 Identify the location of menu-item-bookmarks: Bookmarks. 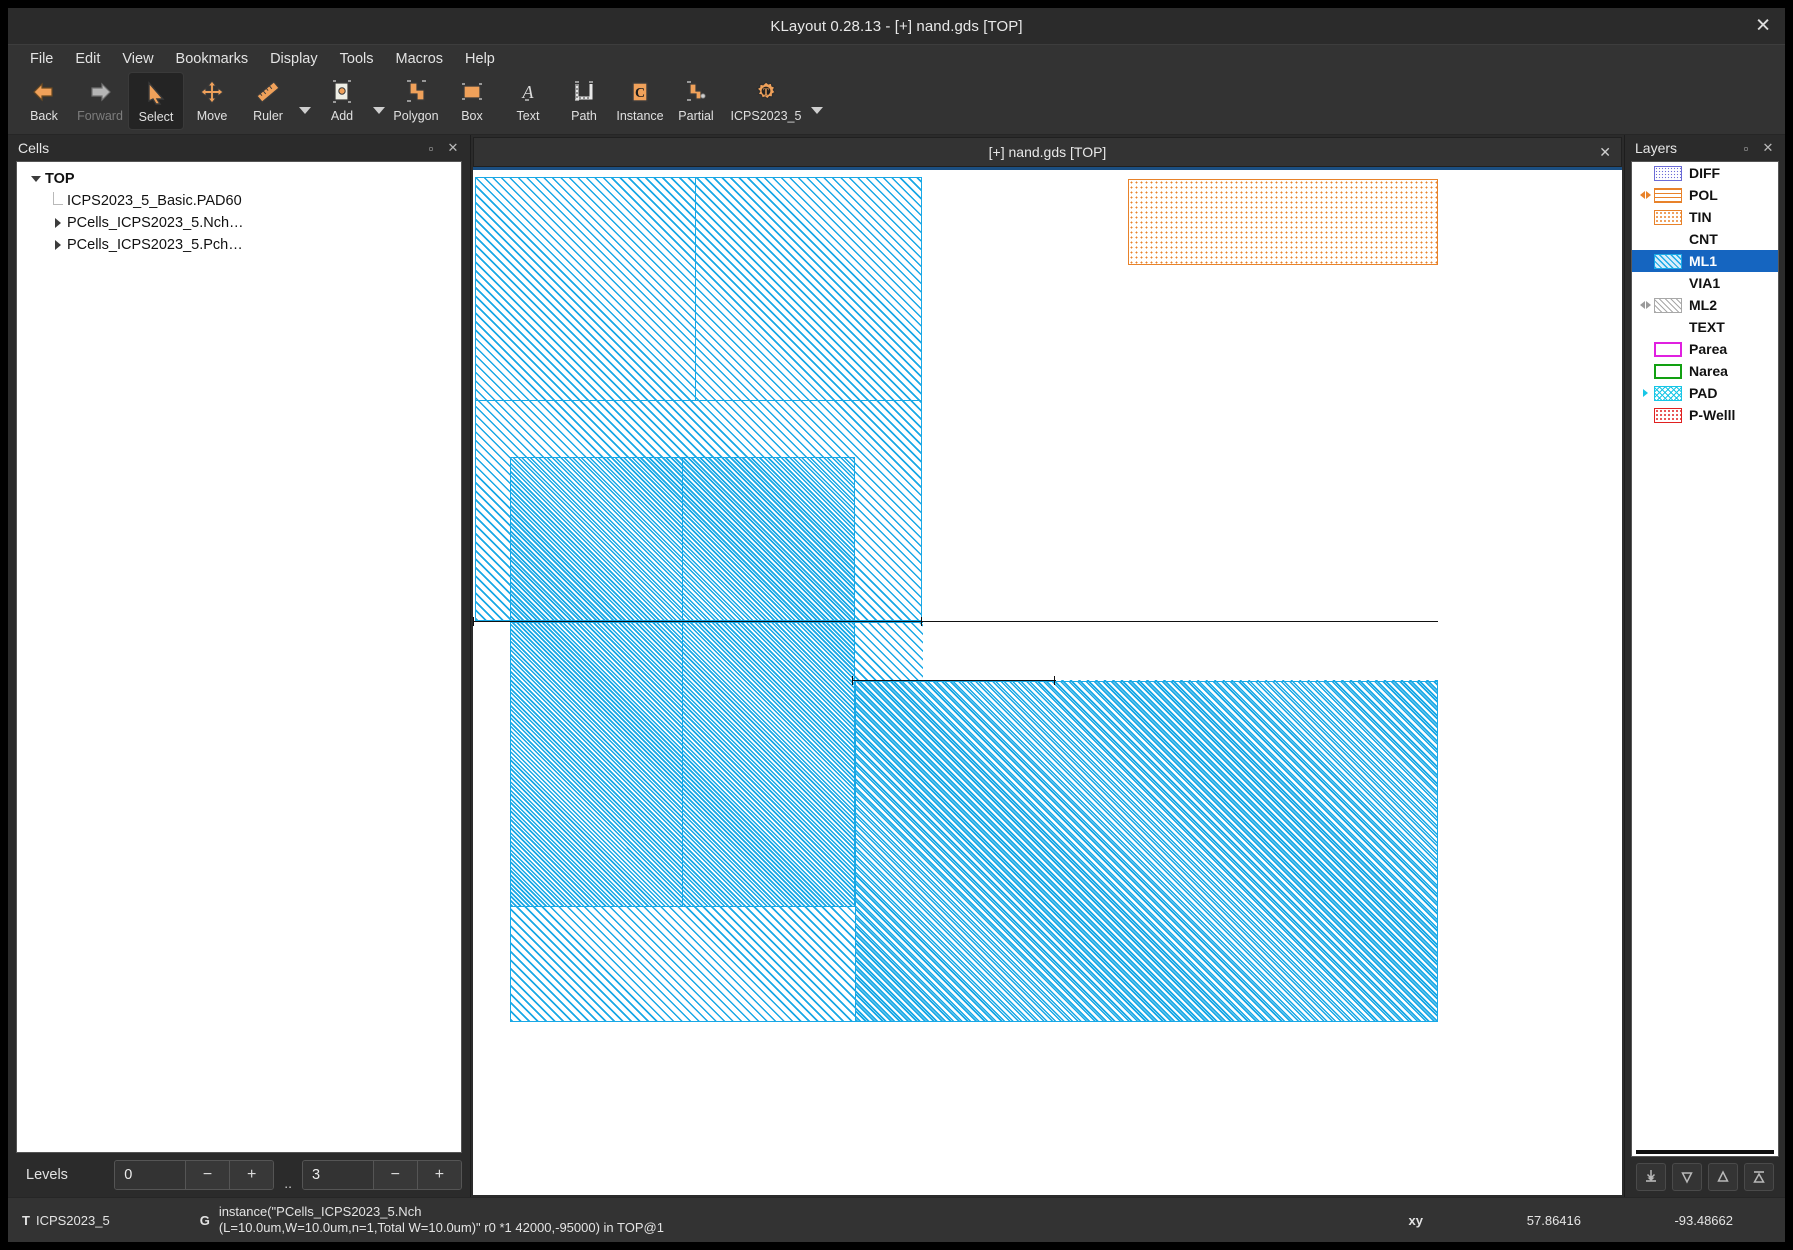
(212, 59).